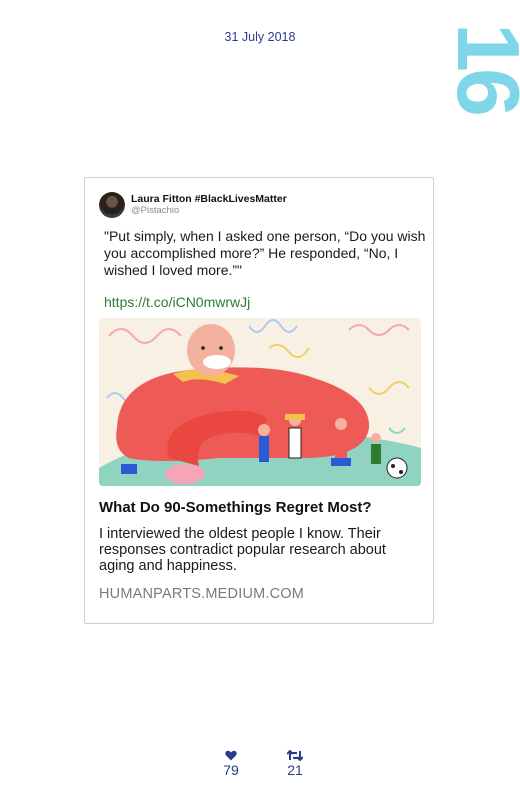  Describe the element at coordinates (479, 68) in the screenshot. I see `page-number: 16` at that location.